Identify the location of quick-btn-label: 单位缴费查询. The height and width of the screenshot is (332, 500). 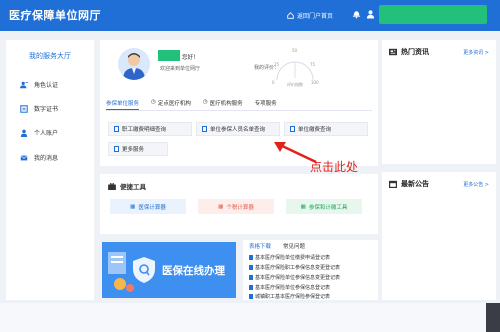
(315, 130).